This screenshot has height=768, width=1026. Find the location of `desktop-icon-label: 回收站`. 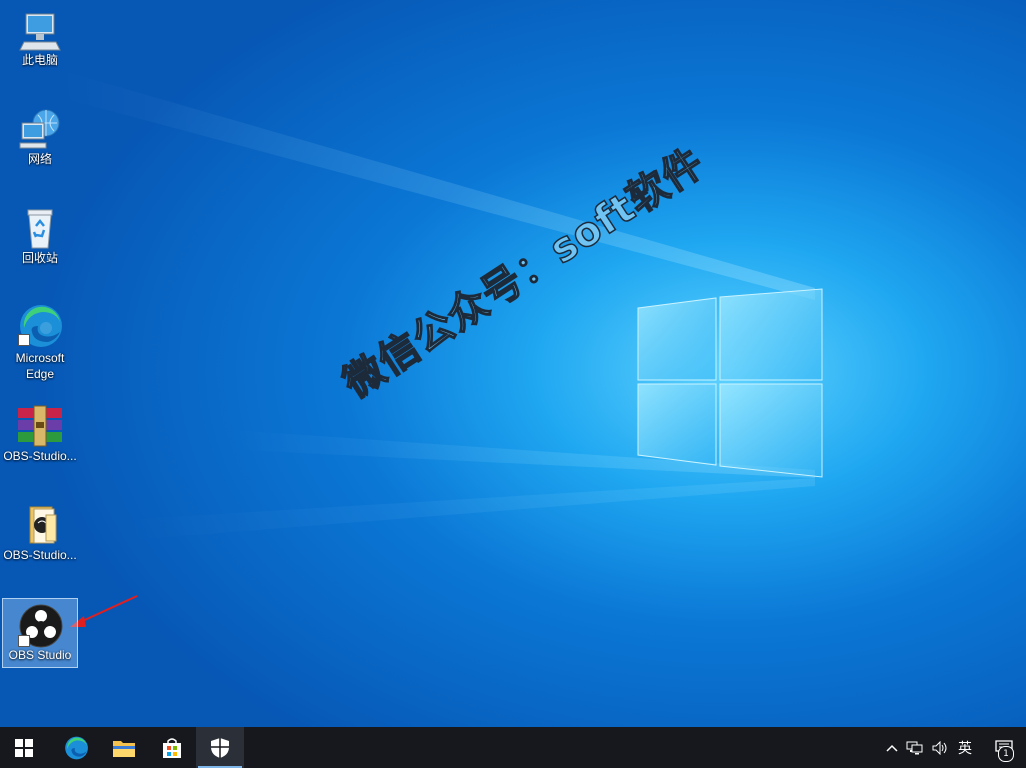

desktop-icon-label: 回收站 is located at coordinates (39, 258).